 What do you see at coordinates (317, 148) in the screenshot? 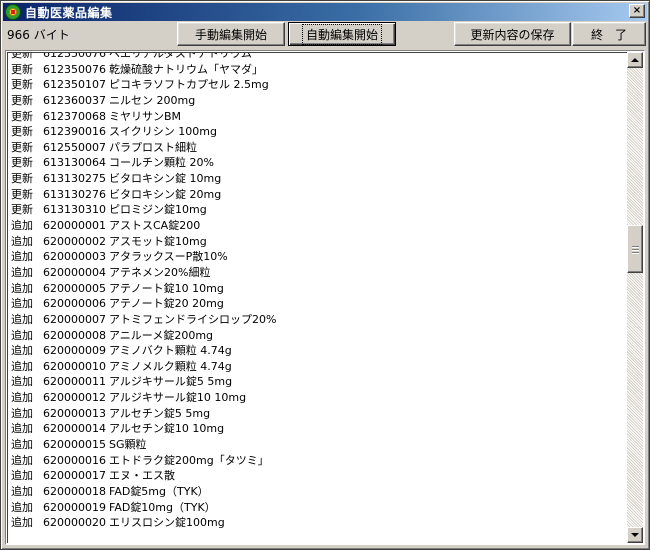
I see `list-item: 更新 612550007 パラプロスト細粒` at bounding box center [317, 148].